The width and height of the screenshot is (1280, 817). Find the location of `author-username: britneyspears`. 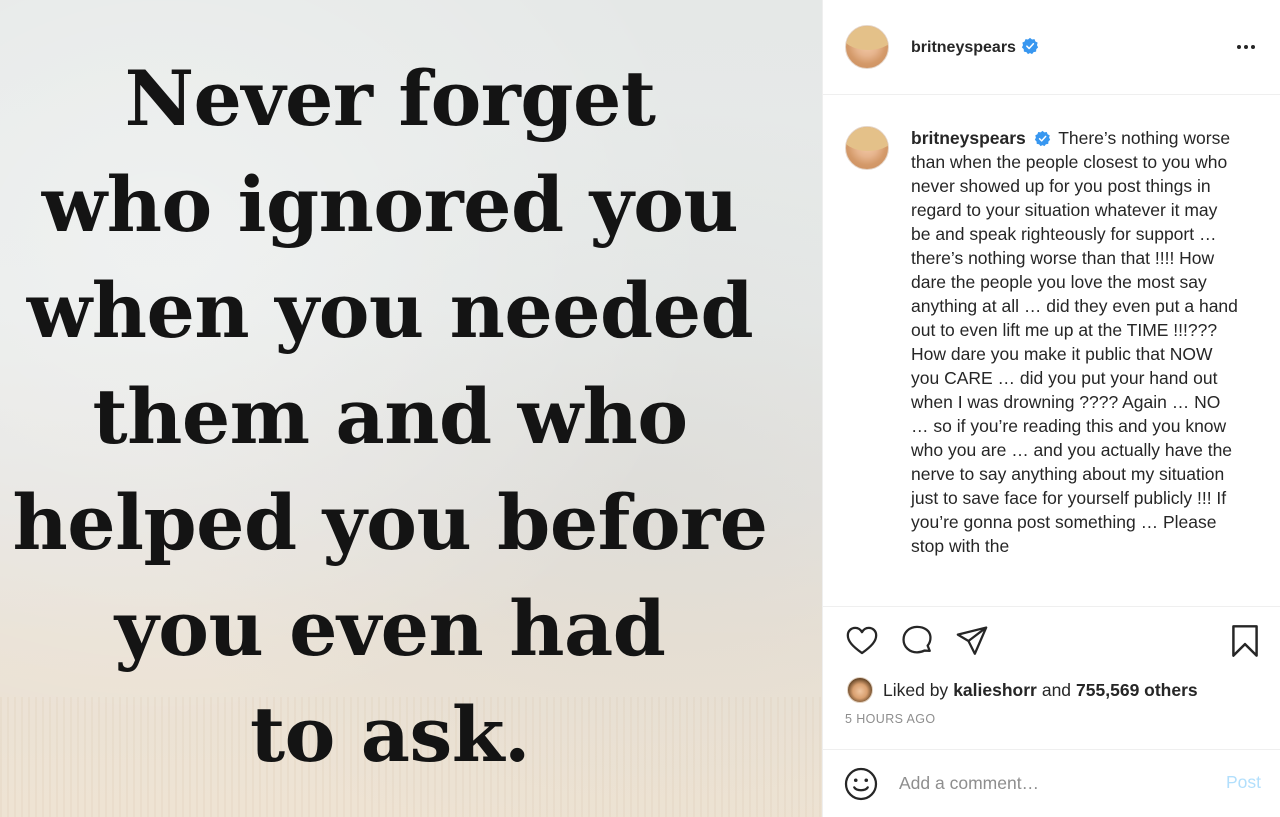

author-username: britneyspears is located at coordinates (975, 47).